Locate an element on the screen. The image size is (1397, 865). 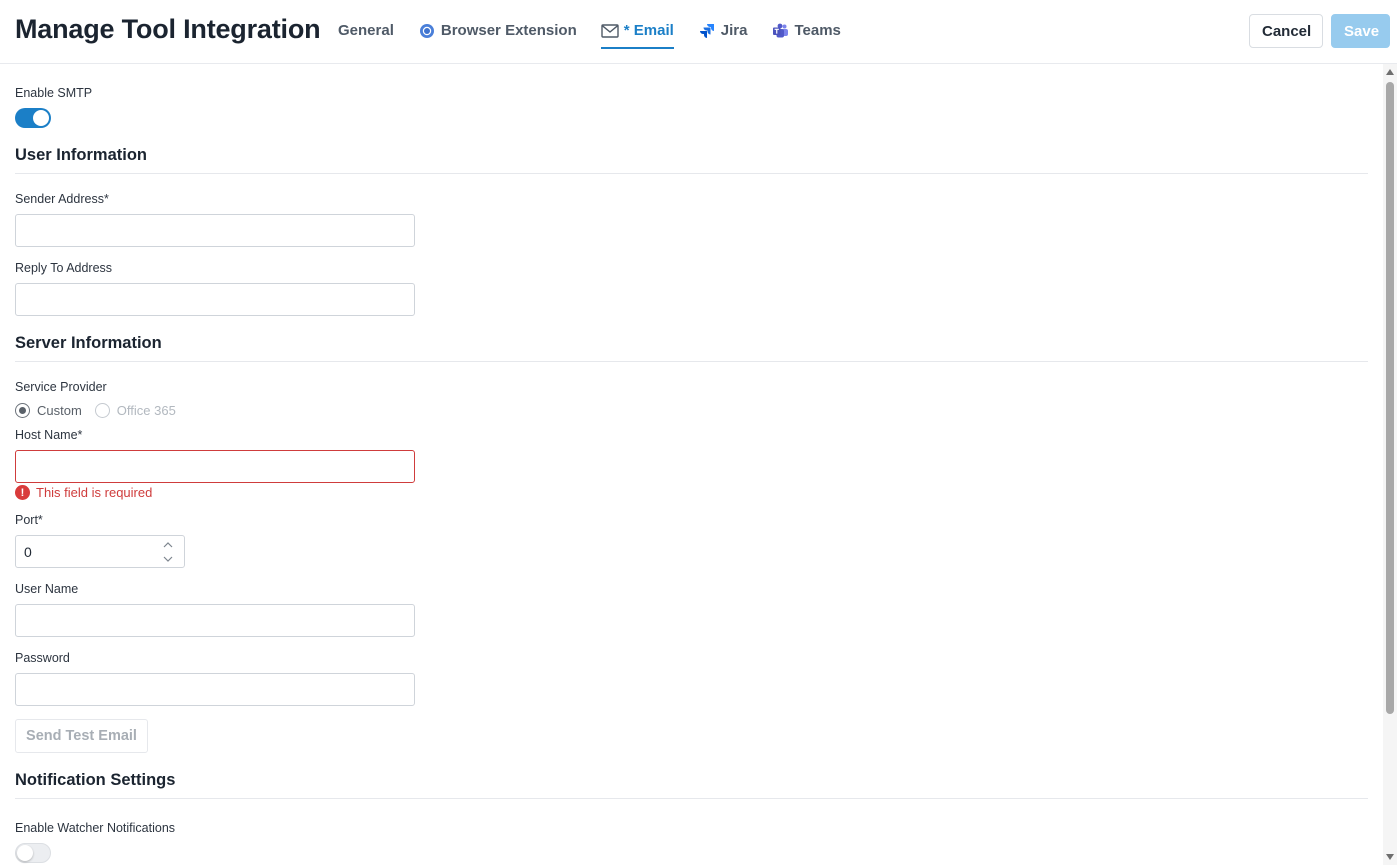
provider-custom-radio: Custom is located at coordinates (48, 410).